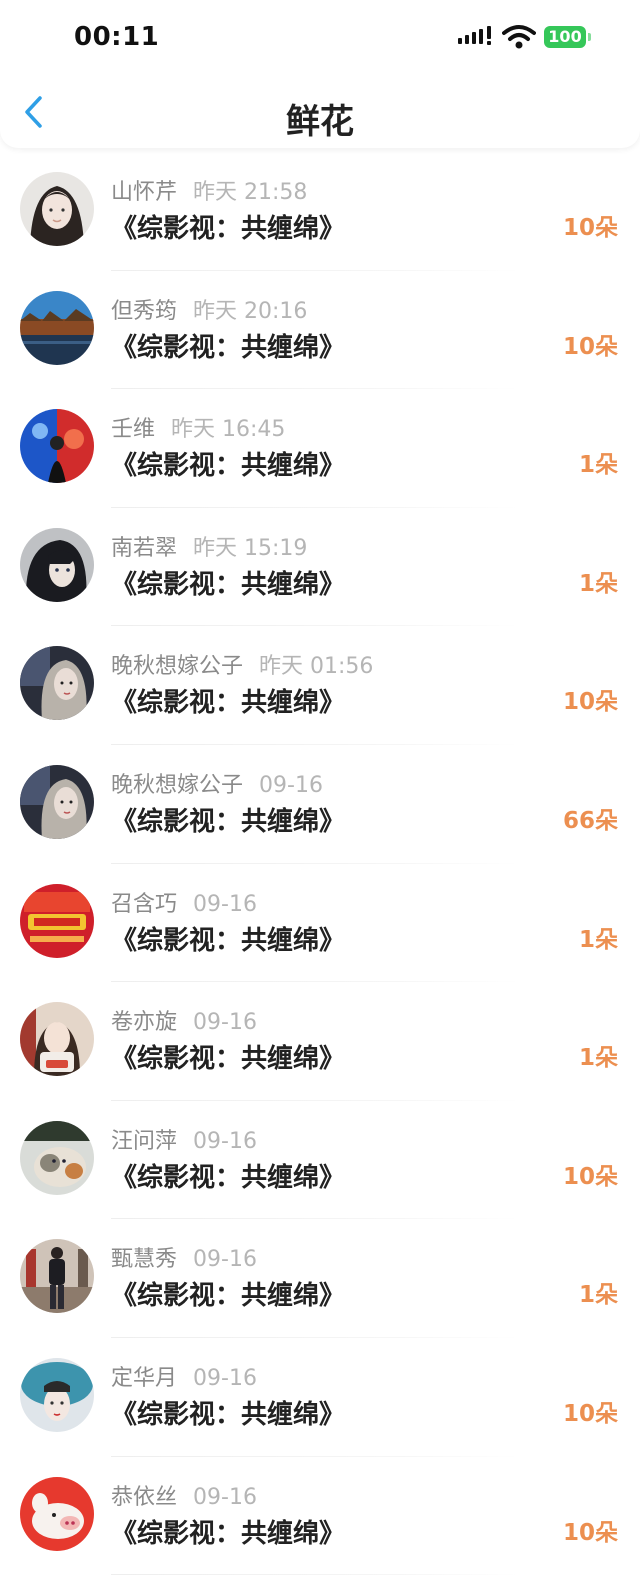 The height and width of the screenshot is (1575, 640). What do you see at coordinates (519, 37) in the screenshot?
I see `wifi-icon` at bounding box center [519, 37].